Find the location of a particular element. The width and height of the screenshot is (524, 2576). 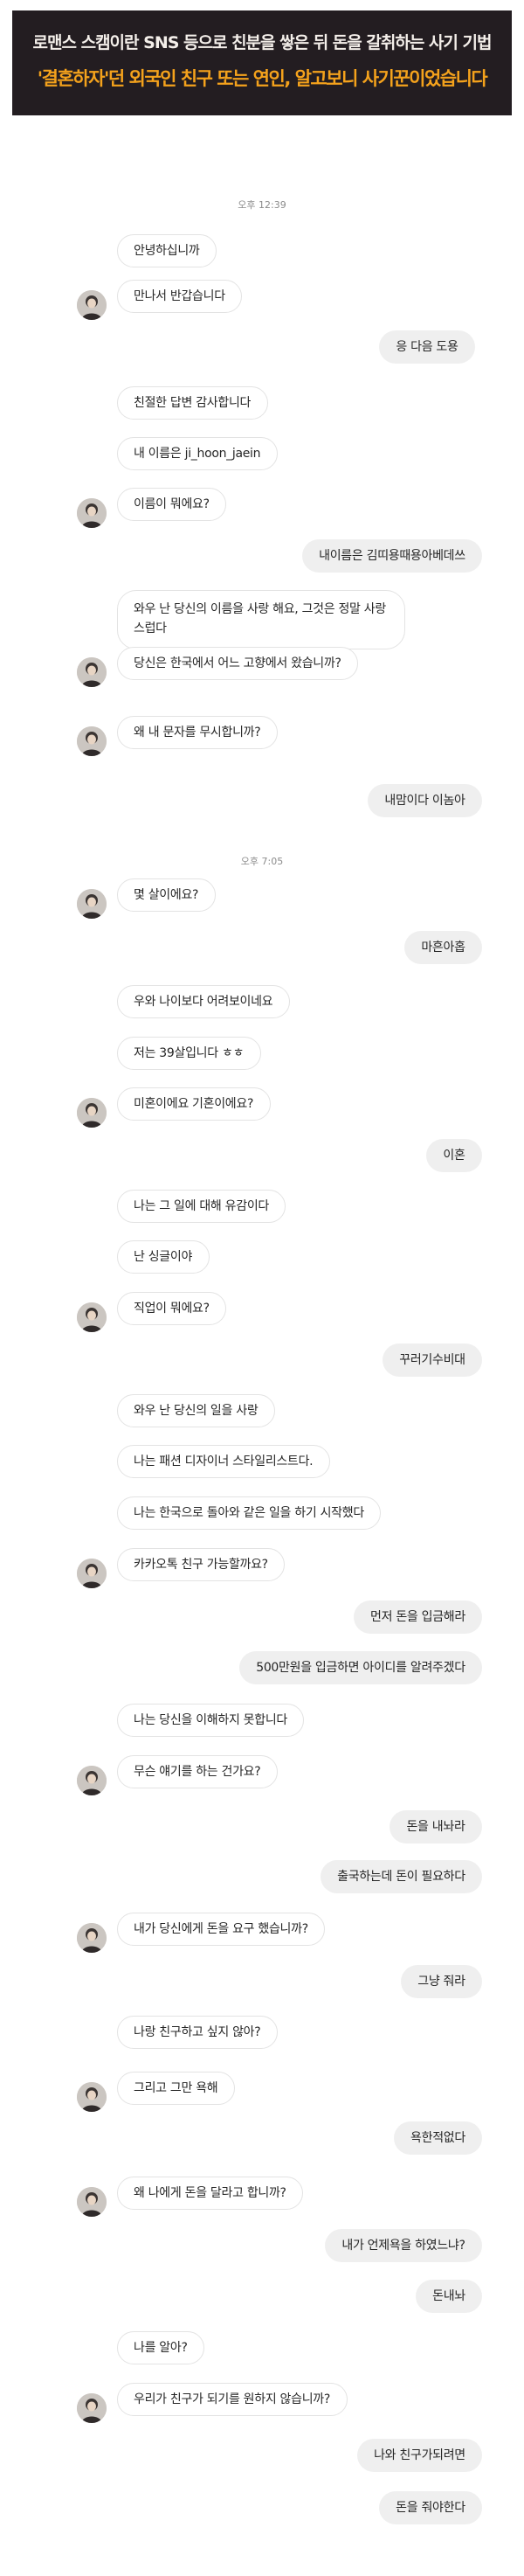

sent-message-bubble: 500만원을 입금하면 아이디를 알려주겠다 is located at coordinates (360, 1667).